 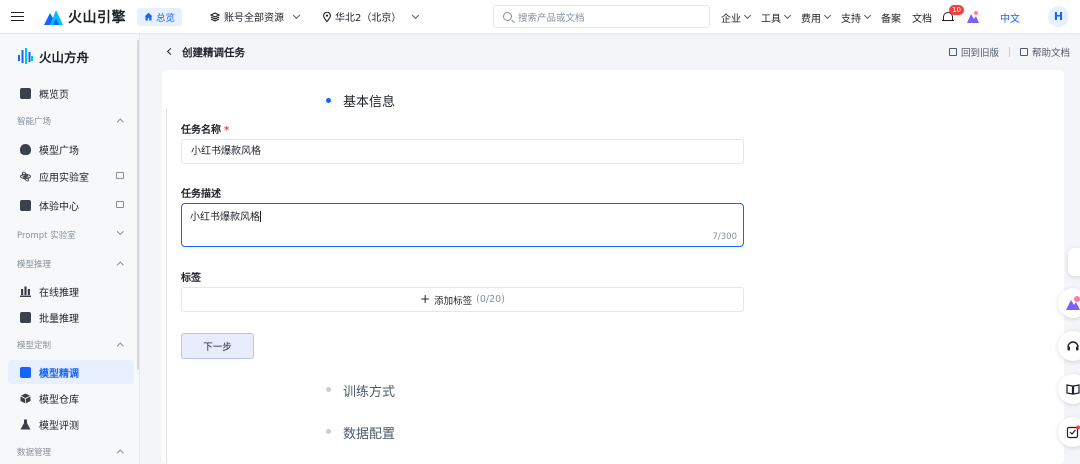 I want to click on sidebar-item-model-square: 模型广场, so click(x=71, y=149).